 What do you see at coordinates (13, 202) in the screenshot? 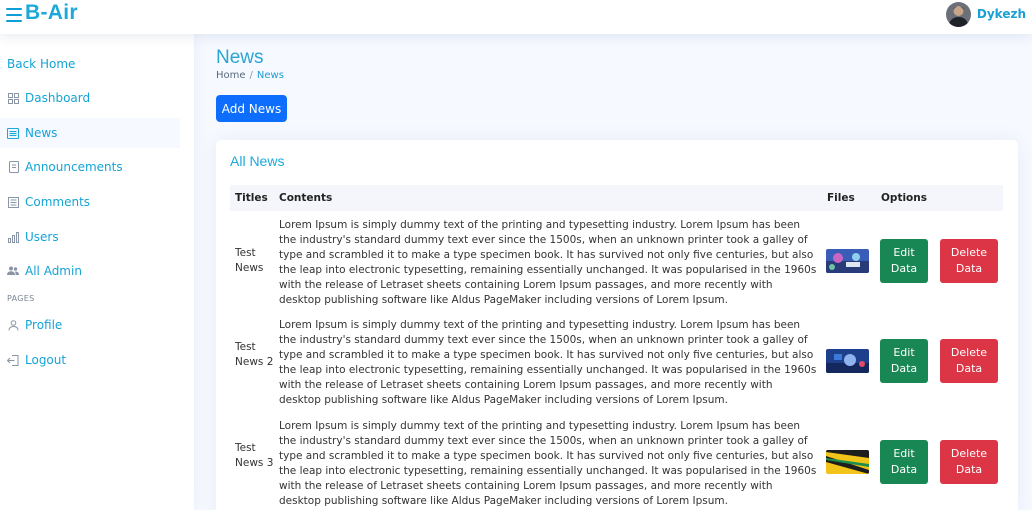
I see `layout-text-icon` at bounding box center [13, 202].